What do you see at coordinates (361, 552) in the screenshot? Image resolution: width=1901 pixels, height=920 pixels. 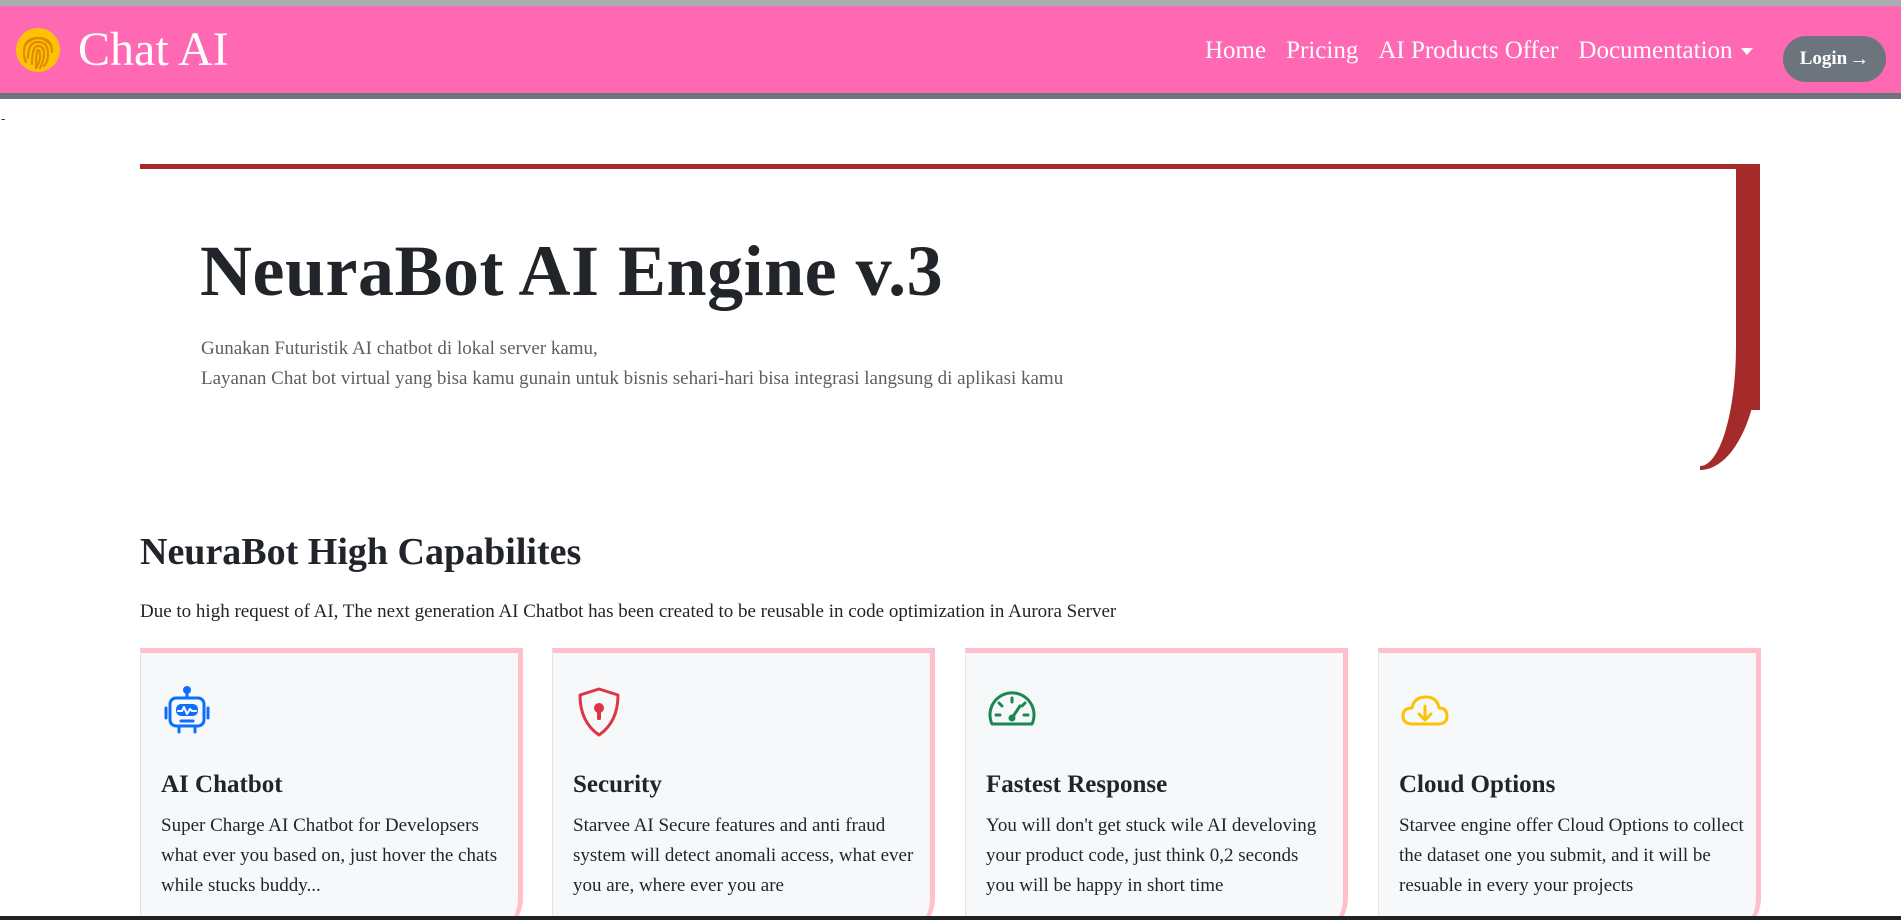 I see `capabilities-title: NeuraBot High Capabilites` at bounding box center [361, 552].